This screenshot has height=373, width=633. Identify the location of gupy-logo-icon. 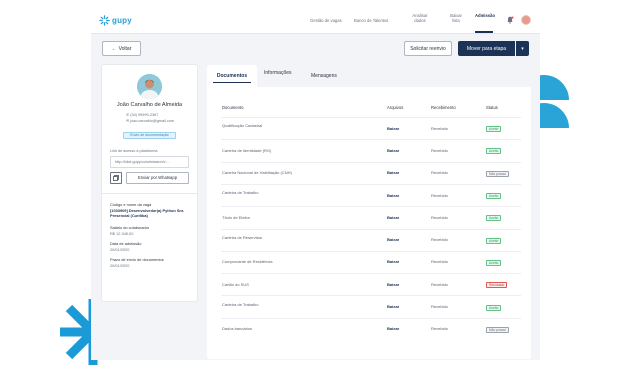
(104, 20).